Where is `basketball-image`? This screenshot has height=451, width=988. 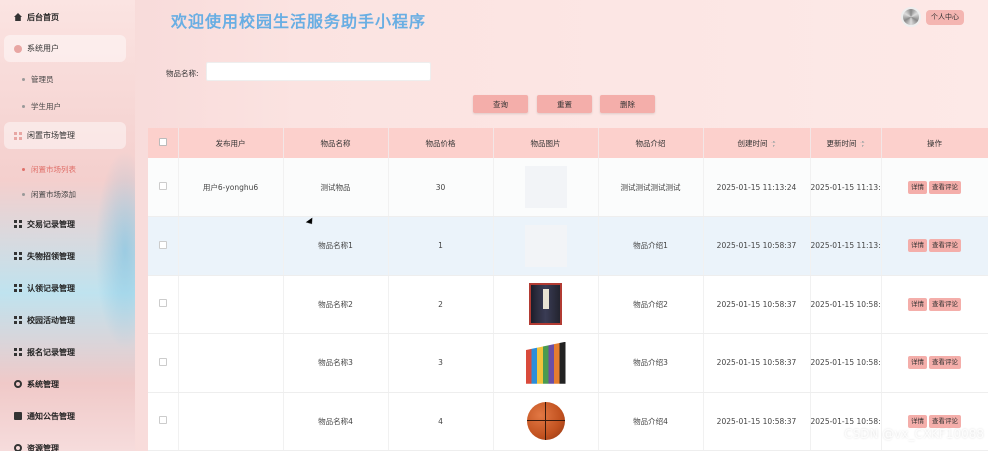 basketball-image is located at coordinates (545, 421).